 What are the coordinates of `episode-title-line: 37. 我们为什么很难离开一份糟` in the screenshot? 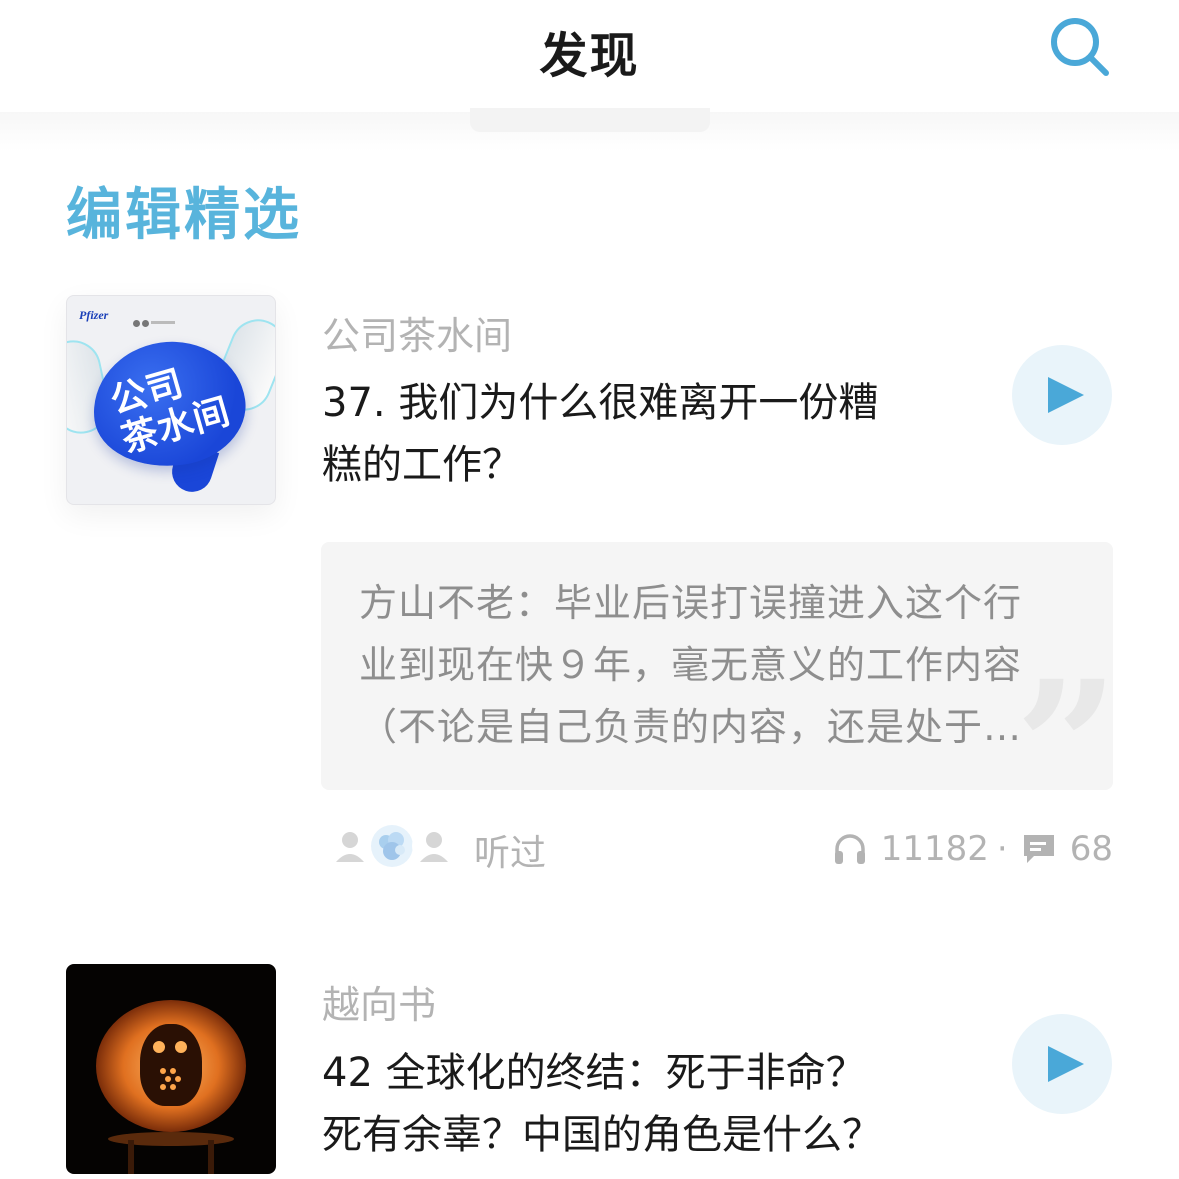 It's located at (600, 403).